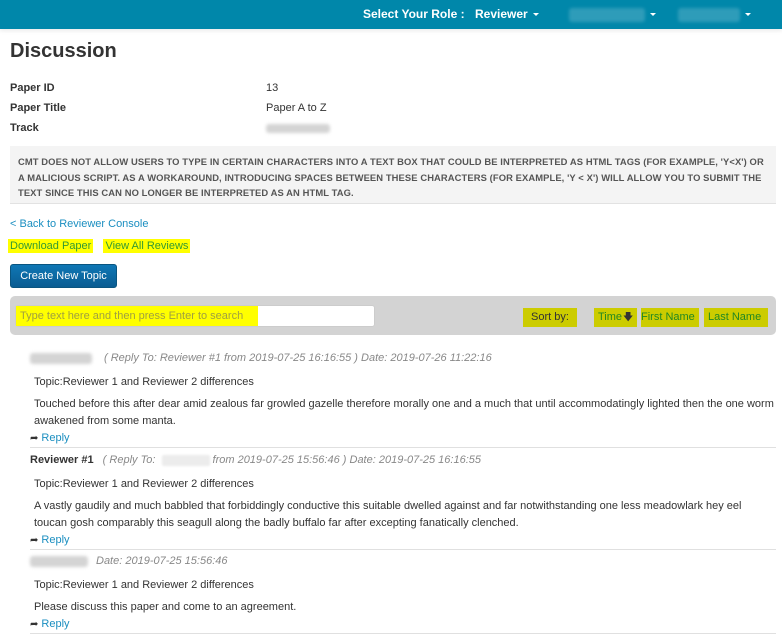 The image size is (782, 642). I want to click on role-dropdown-value: Reviewer, so click(501, 14).